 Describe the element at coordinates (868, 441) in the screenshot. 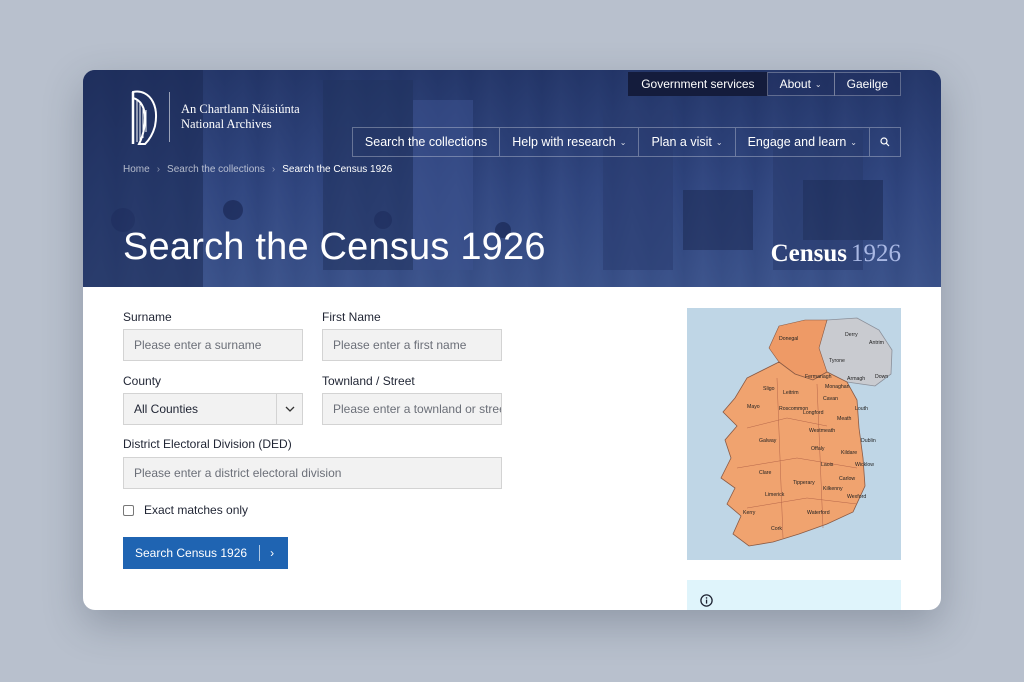

I see `map-label-dublin: Dublin` at that location.